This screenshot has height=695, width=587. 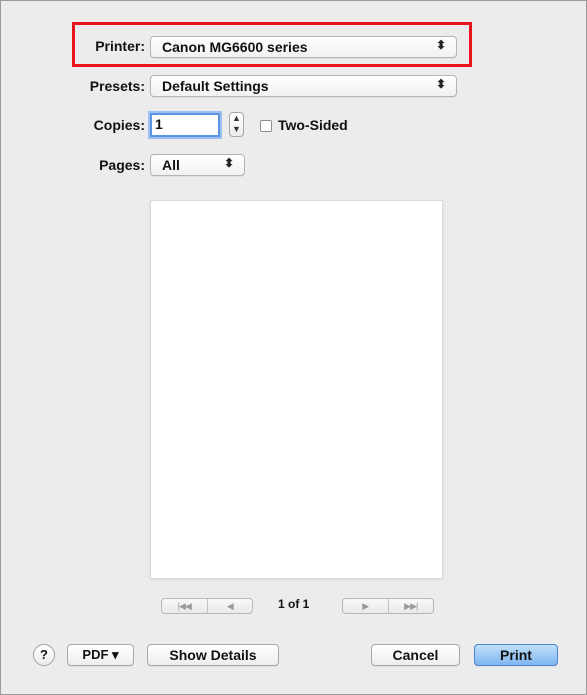 What do you see at coordinates (516, 655) in the screenshot?
I see `print-button: Print` at bounding box center [516, 655].